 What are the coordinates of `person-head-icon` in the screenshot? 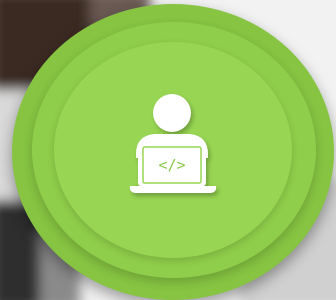 It's located at (172, 113).